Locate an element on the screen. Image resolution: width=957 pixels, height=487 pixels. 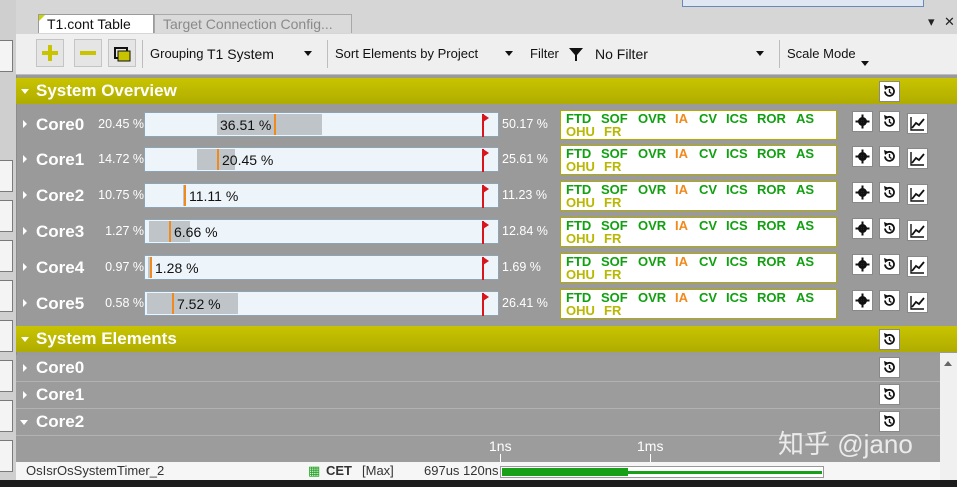
collapse-all-button is located at coordinates (88, 53).